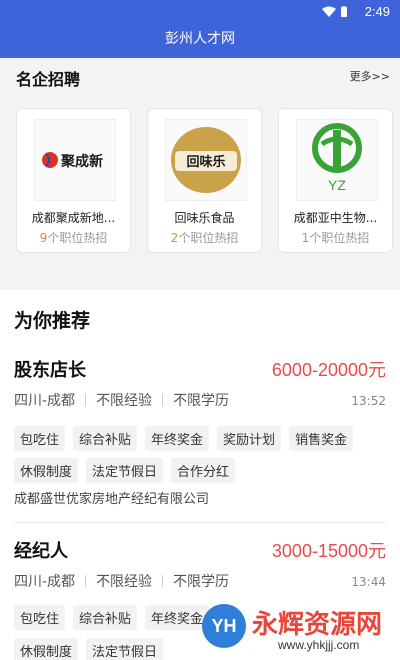 Image resolution: width=400 pixels, height=660 pixels. I want to click on watermark-logo: YH, so click(224, 626).